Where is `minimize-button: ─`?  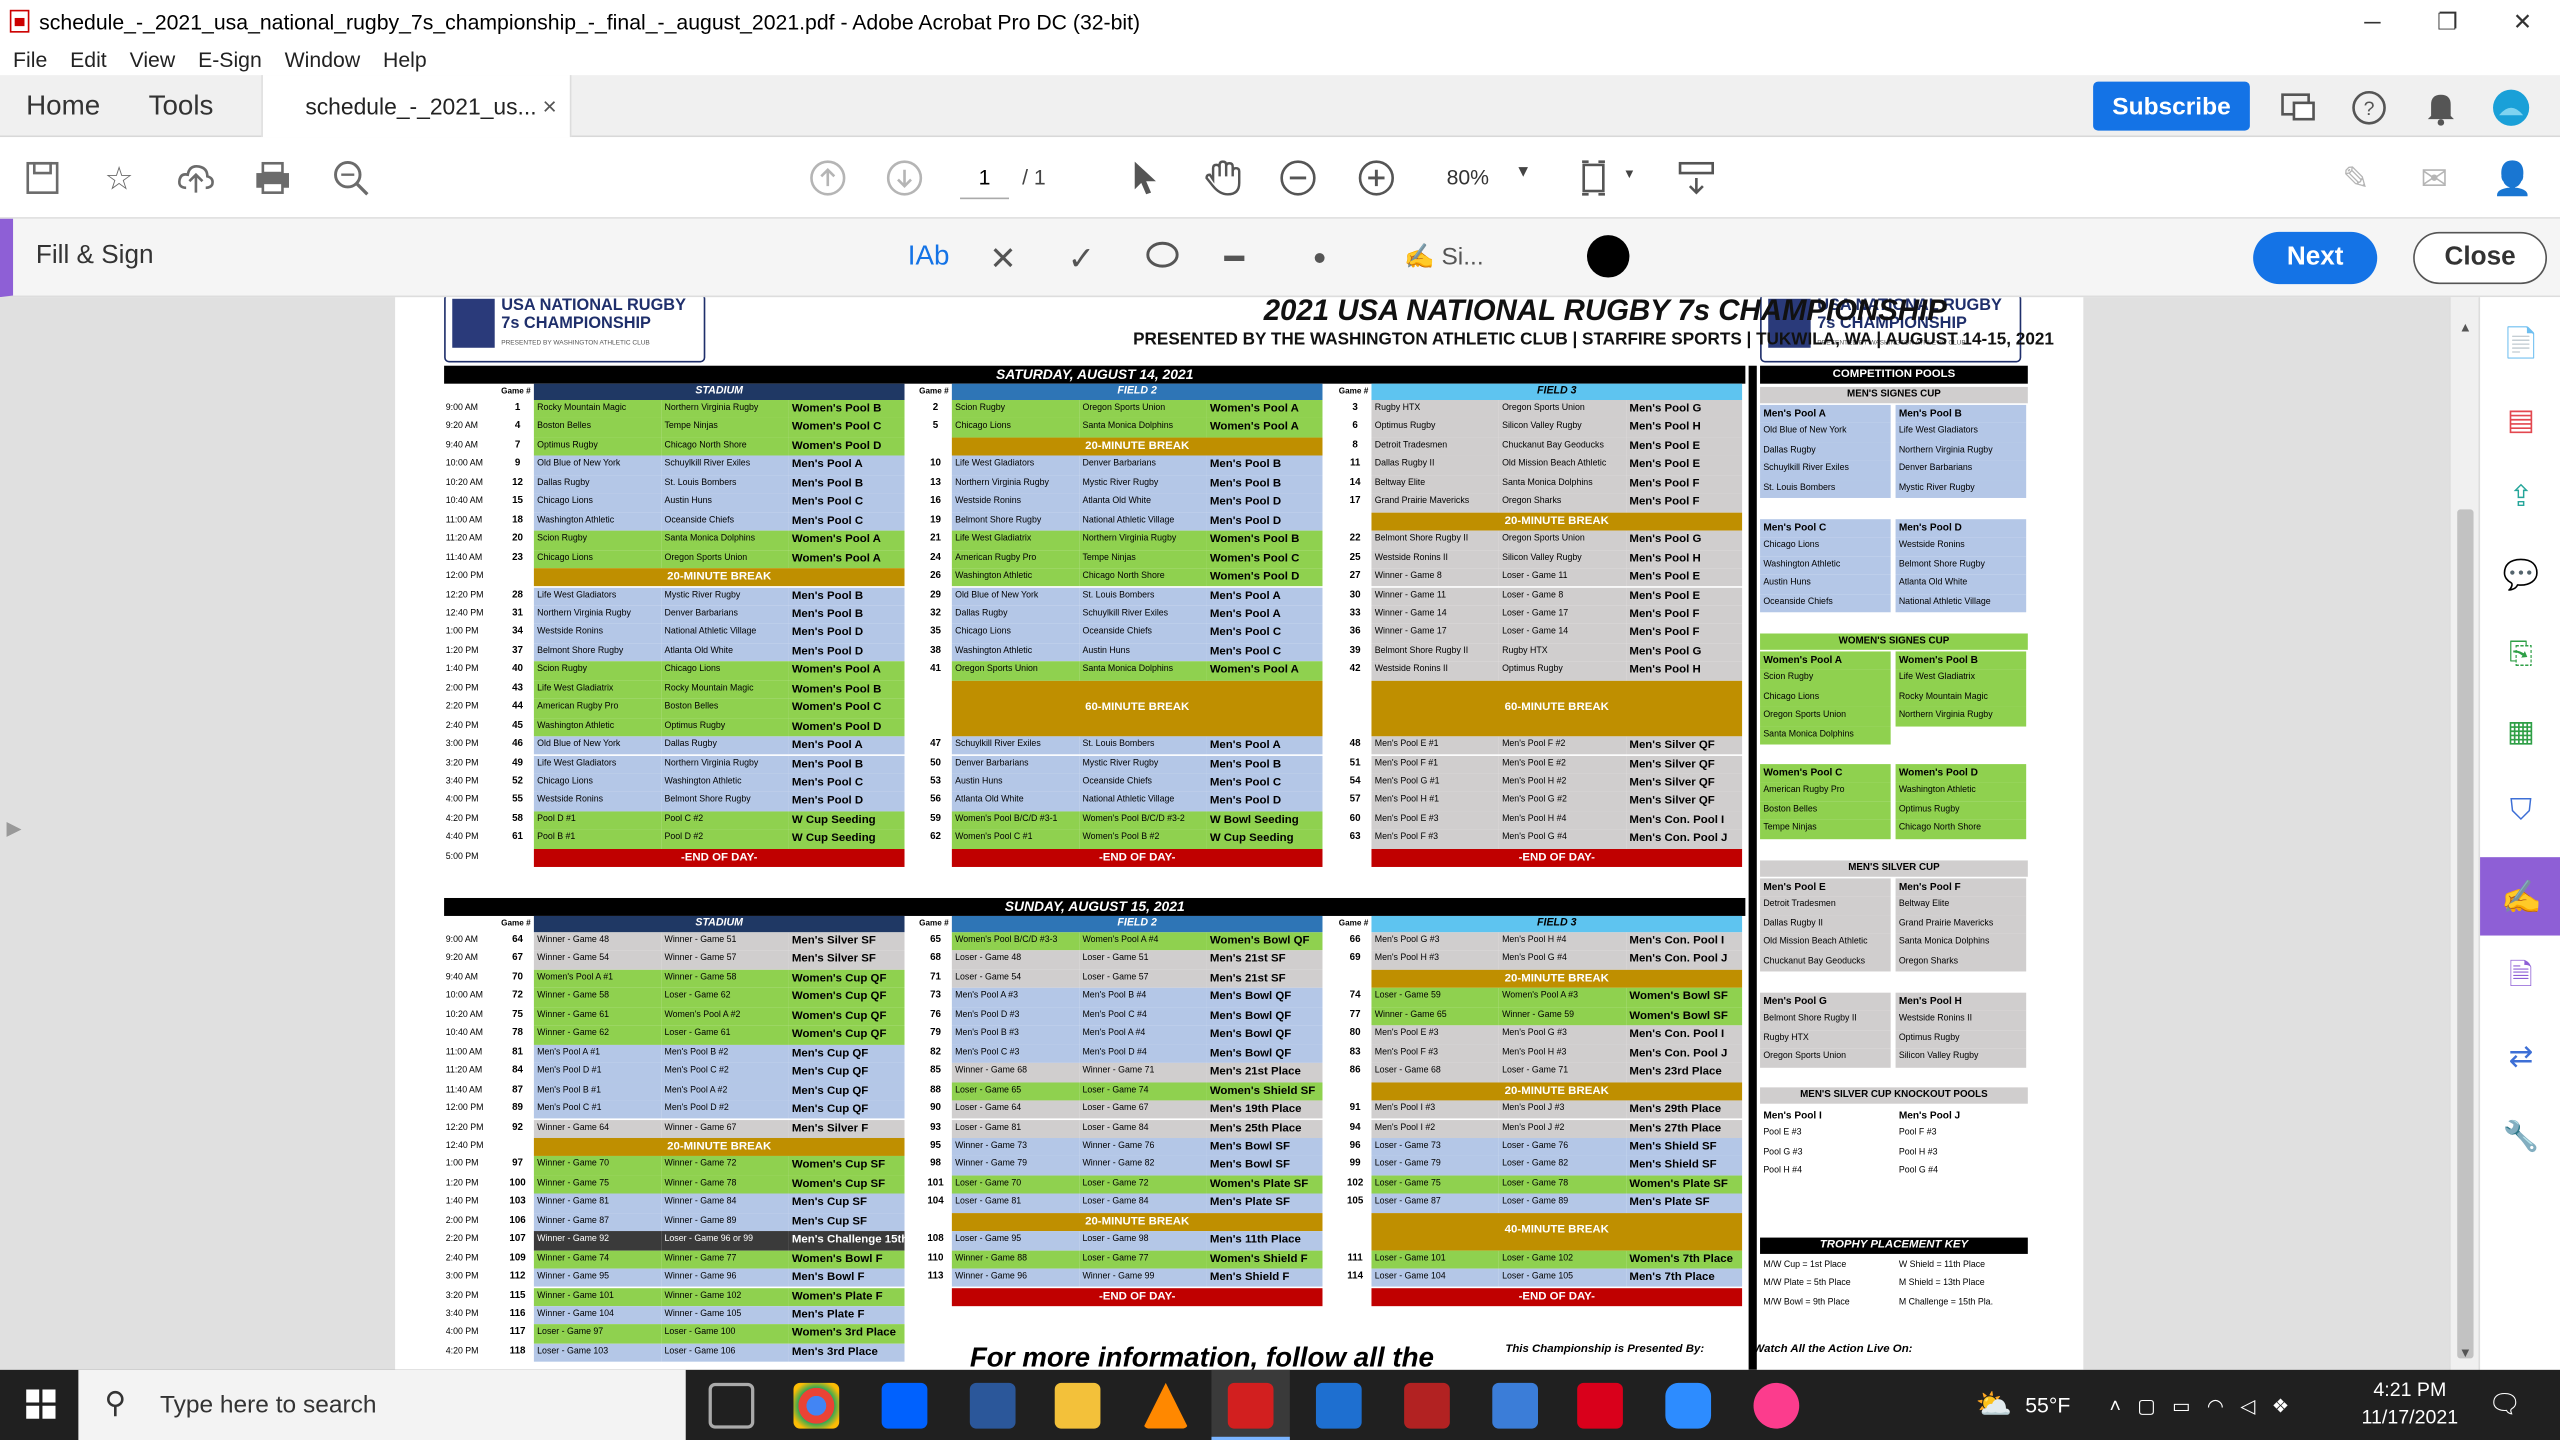
minimize-button: ─ is located at coordinates (2372, 21).